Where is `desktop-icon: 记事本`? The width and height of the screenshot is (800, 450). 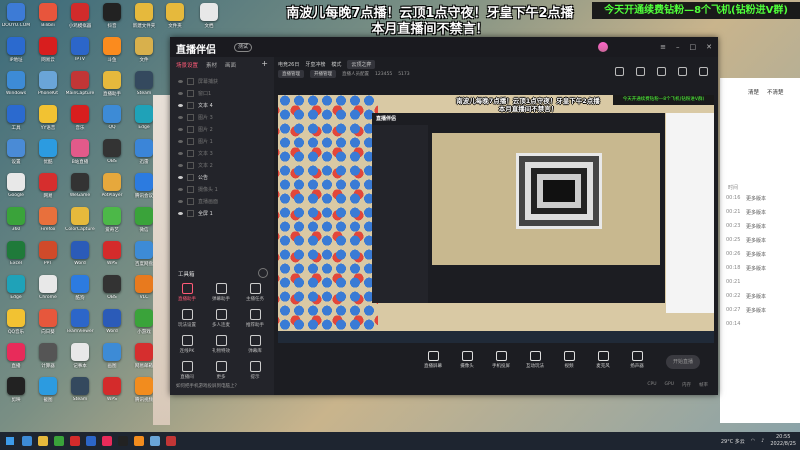
desktop-icon: 记事本 is located at coordinates (80, 357).